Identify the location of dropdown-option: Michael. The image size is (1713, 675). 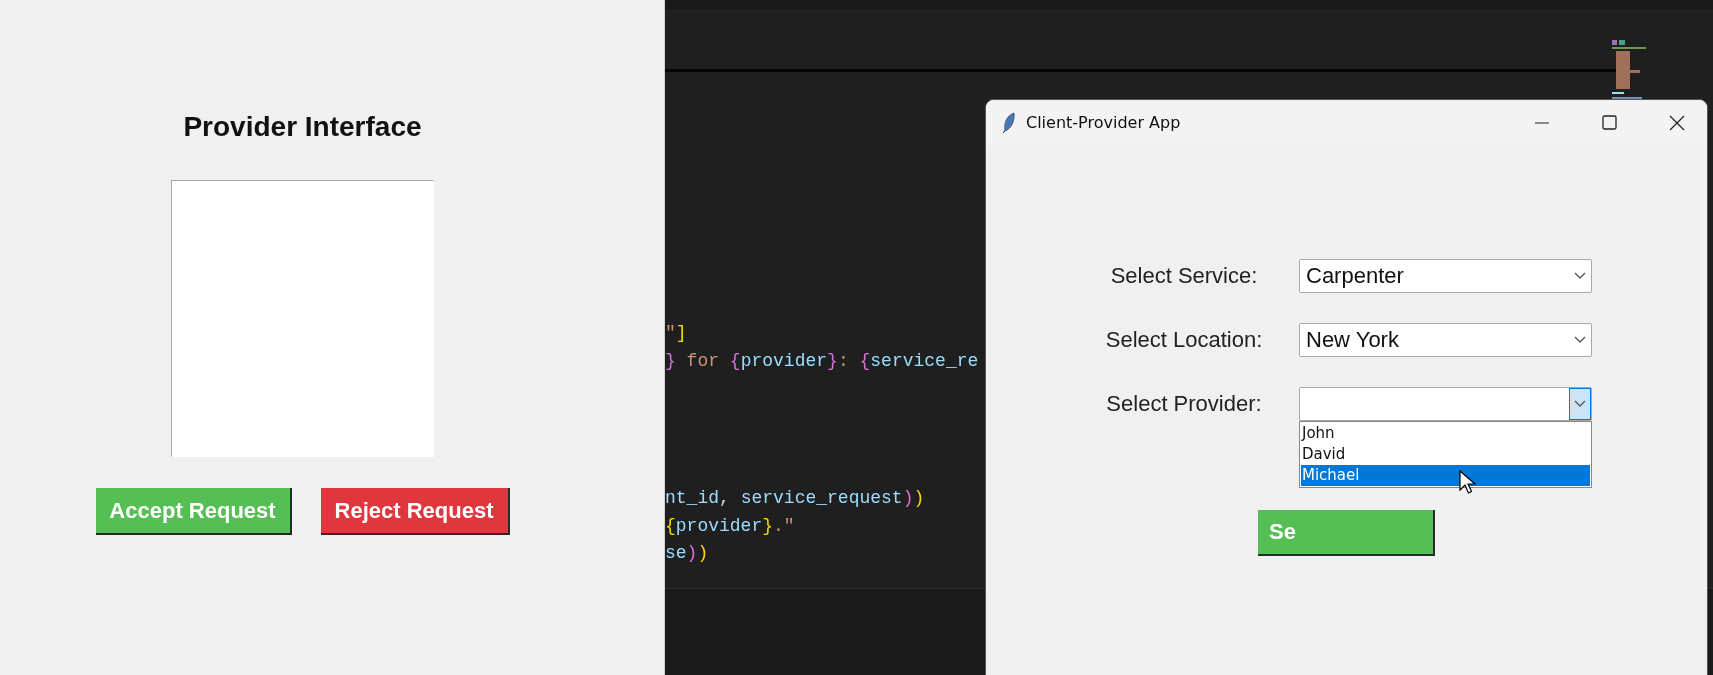
(1445, 475).